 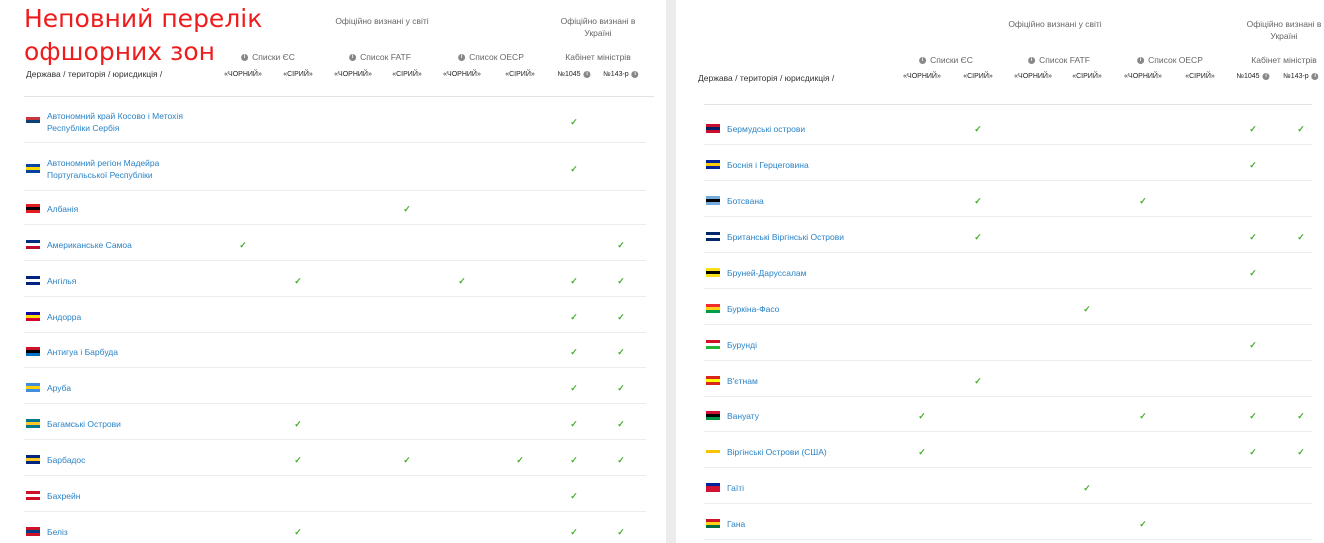 I want to click on flag-icon-botswana, so click(x=713, y=200).